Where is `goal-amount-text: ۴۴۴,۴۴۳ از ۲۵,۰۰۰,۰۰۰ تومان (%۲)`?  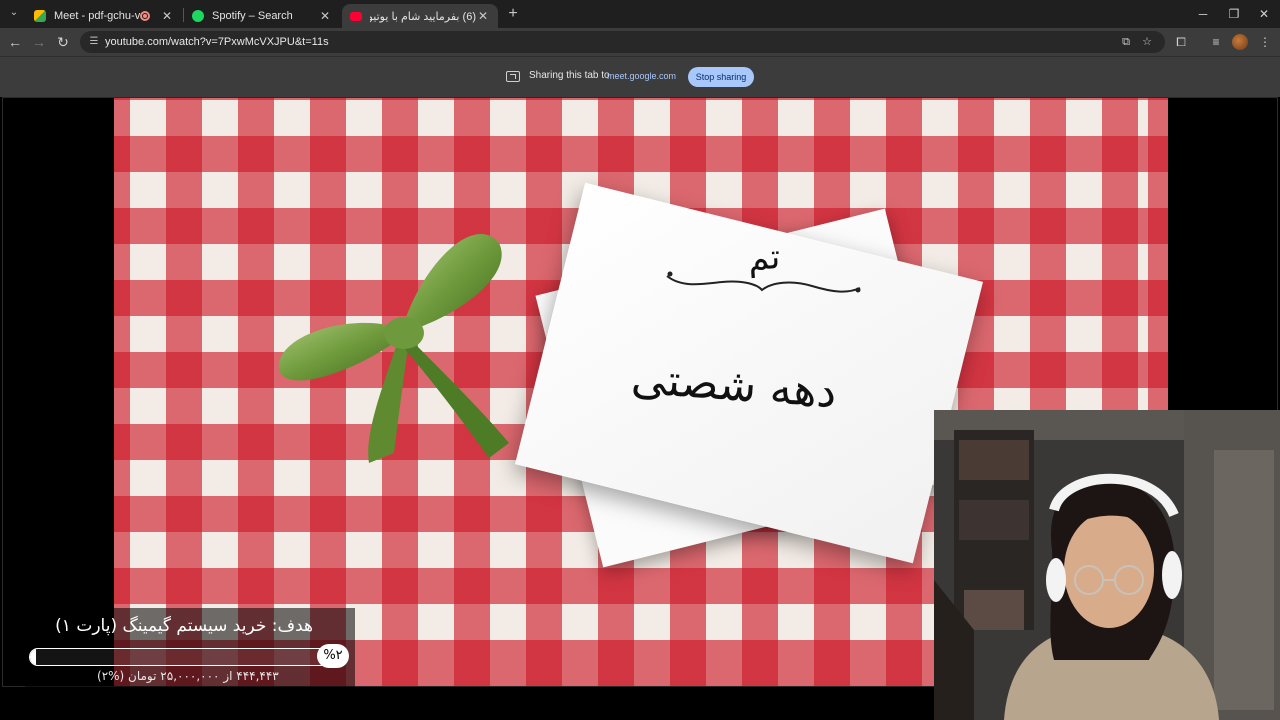
goal-amount-text: ۴۴۴,۴۴۳ از ۲۵,۰۰۰,۰۰۰ تومان (%۲) is located at coordinates (188, 676).